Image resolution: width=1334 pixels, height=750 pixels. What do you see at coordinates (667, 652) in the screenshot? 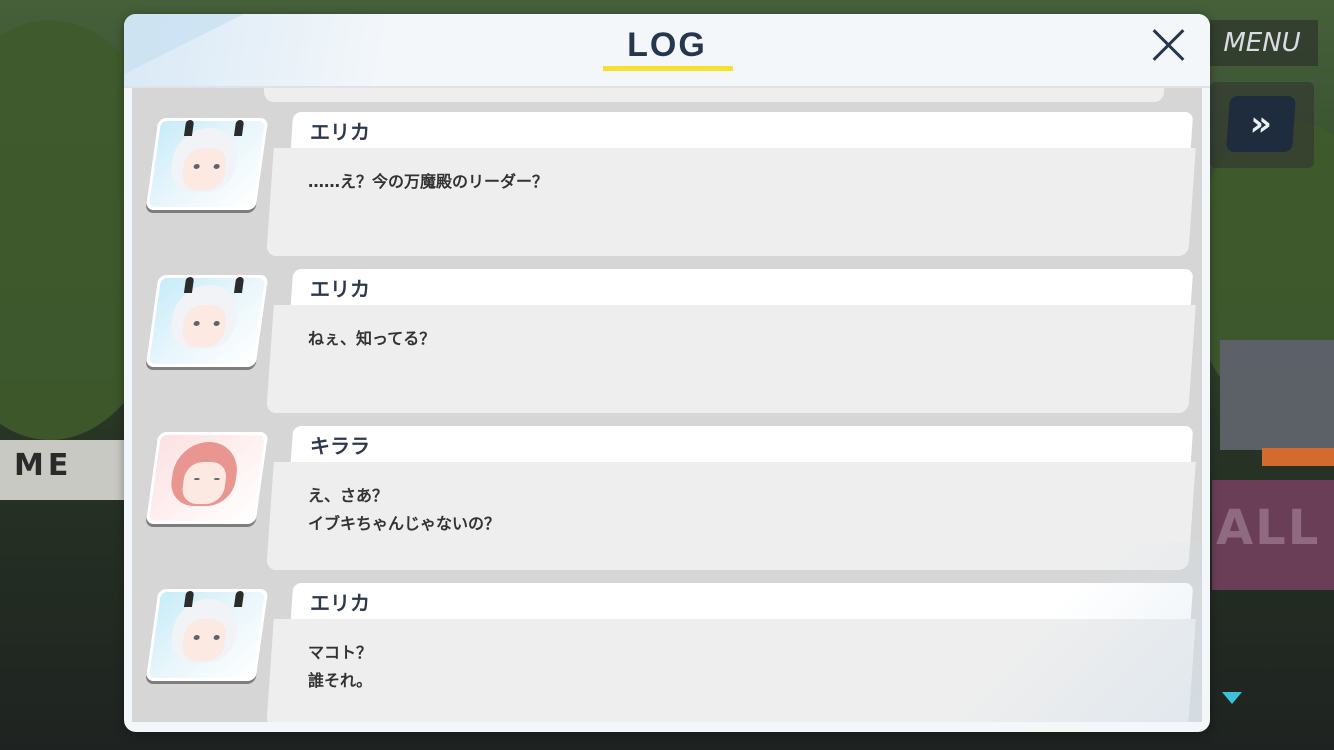
I see `list-item: エリカ マコト？ 誰それ。` at bounding box center [667, 652].